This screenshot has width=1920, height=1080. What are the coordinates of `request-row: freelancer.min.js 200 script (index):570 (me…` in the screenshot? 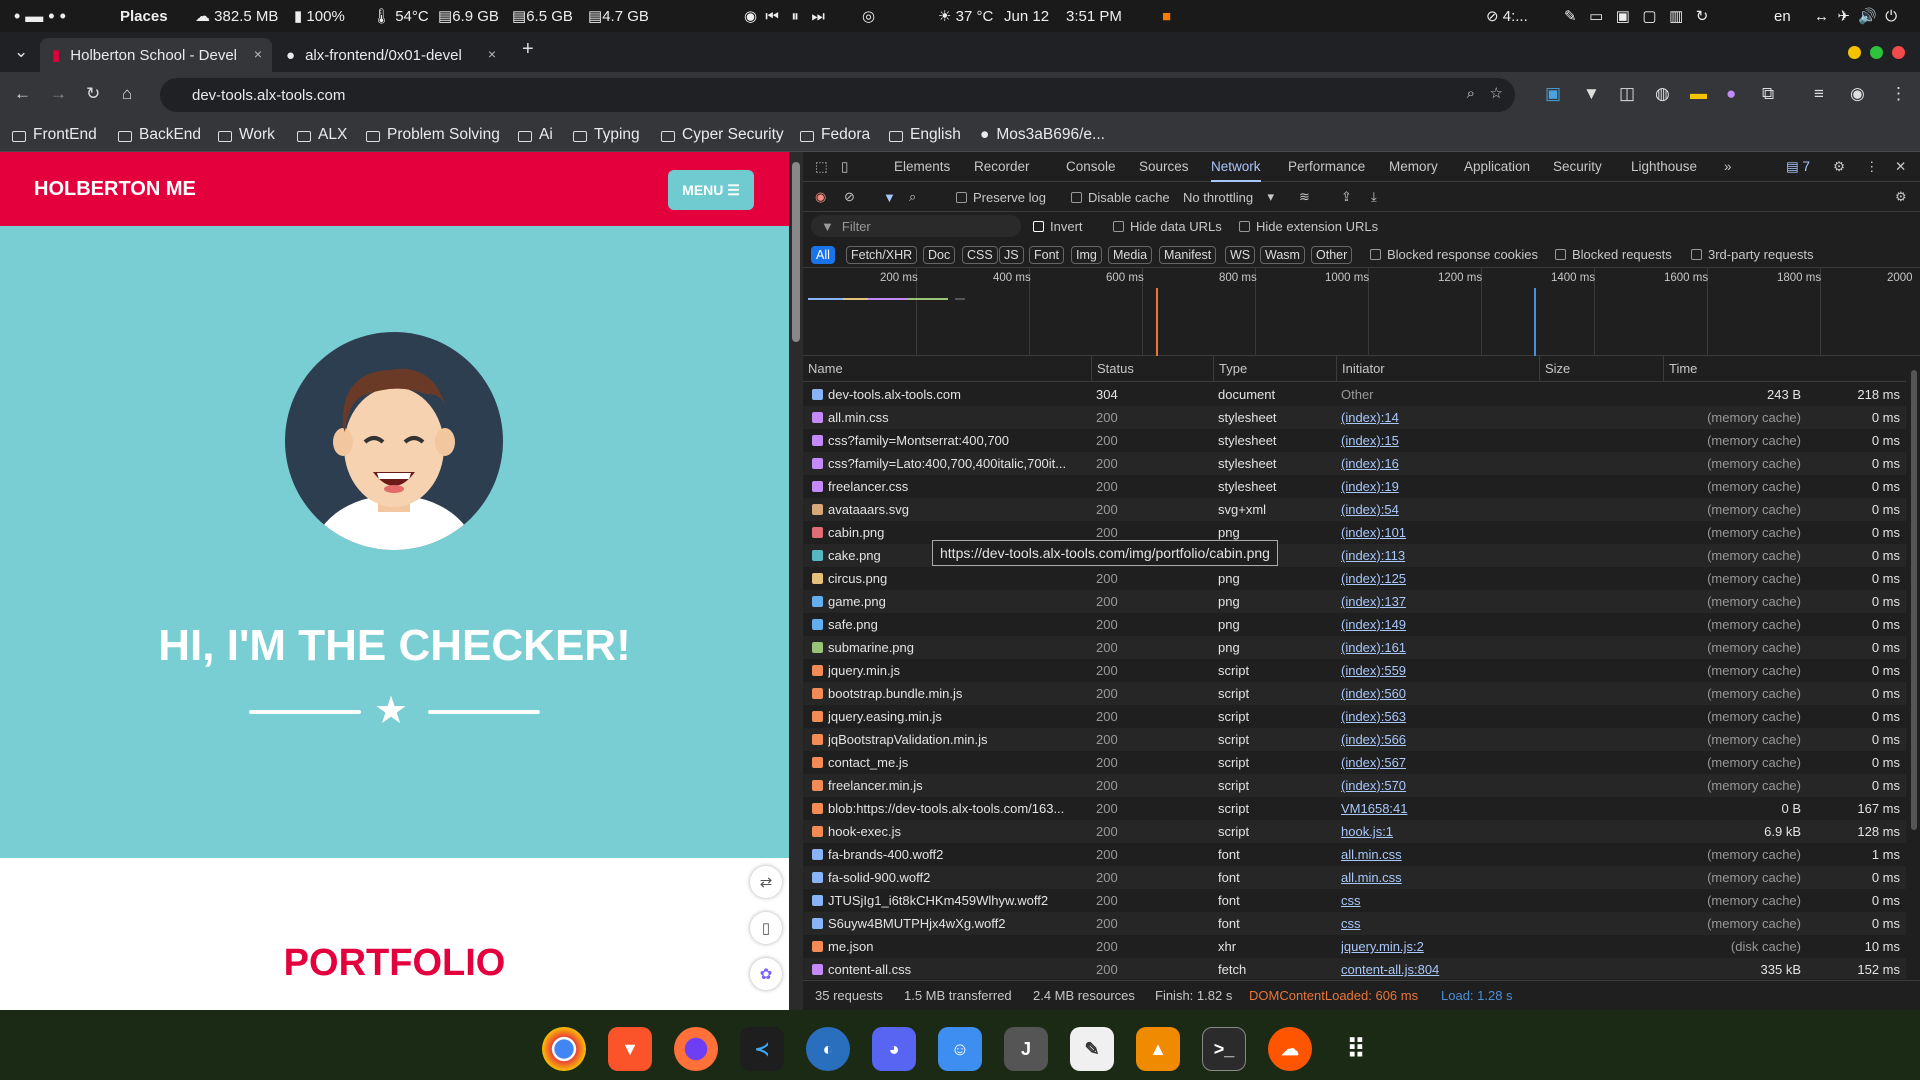 It's located at (1354, 785).